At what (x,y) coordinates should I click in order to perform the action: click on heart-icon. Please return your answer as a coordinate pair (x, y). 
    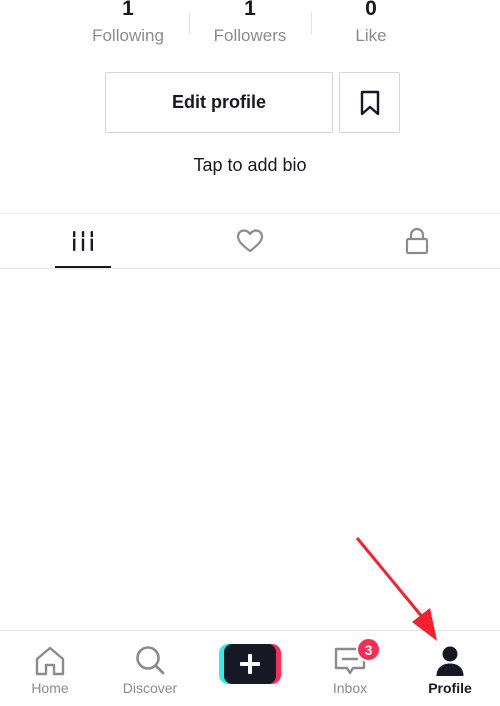
    Looking at the image, I should click on (250, 241).